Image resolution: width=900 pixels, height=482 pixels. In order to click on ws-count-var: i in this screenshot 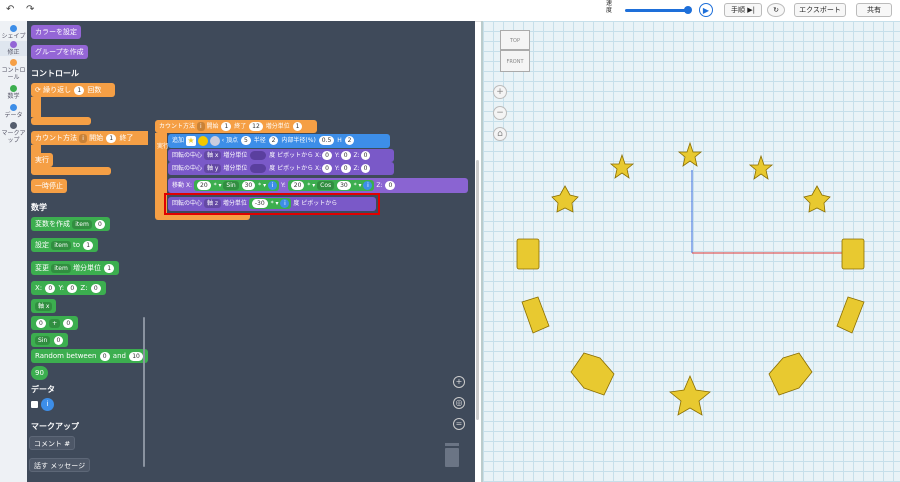, I will do `click(200, 126)`.